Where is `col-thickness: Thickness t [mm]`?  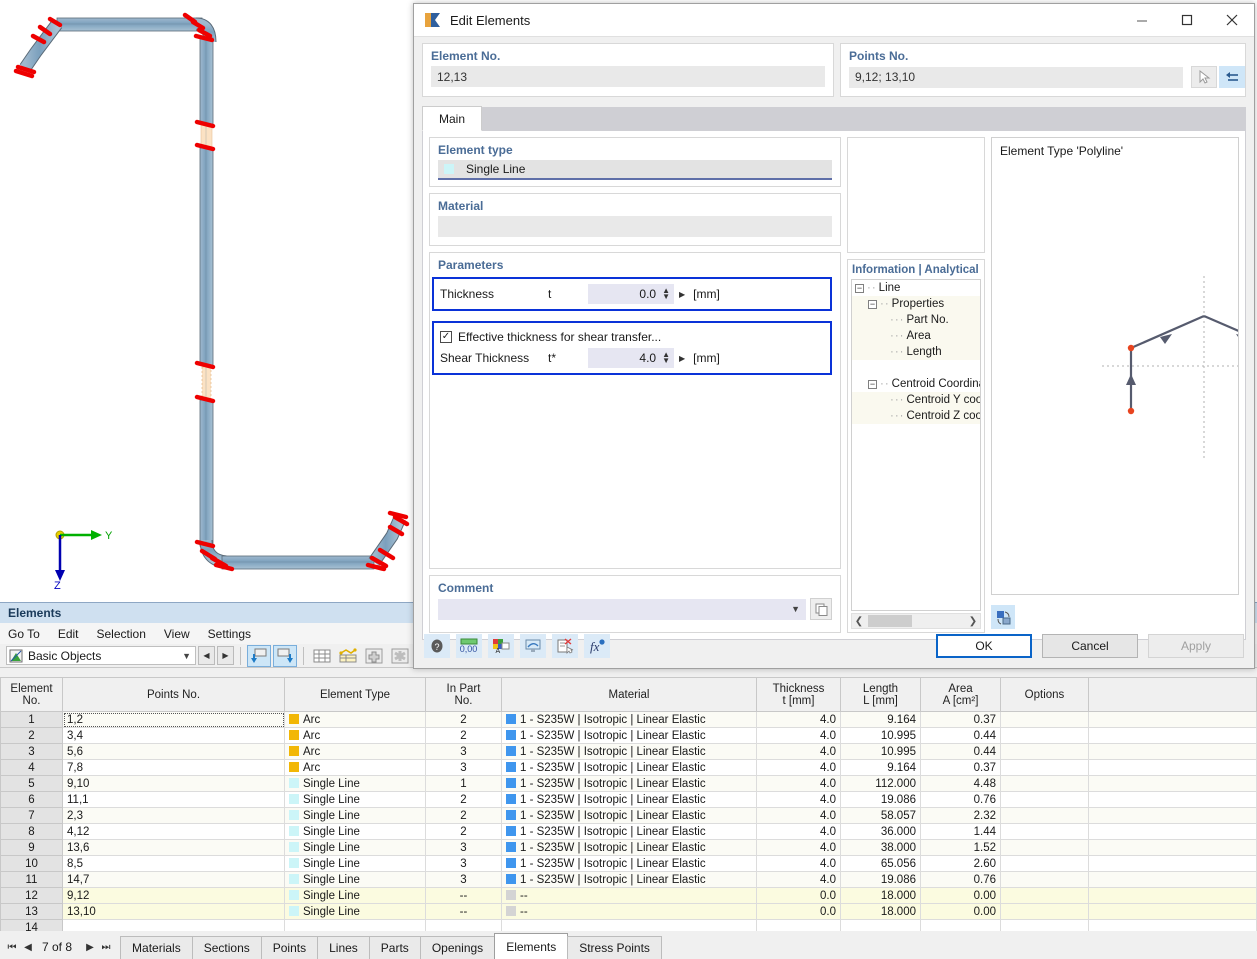
col-thickness: Thickness t [mm] is located at coordinates (798, 694).